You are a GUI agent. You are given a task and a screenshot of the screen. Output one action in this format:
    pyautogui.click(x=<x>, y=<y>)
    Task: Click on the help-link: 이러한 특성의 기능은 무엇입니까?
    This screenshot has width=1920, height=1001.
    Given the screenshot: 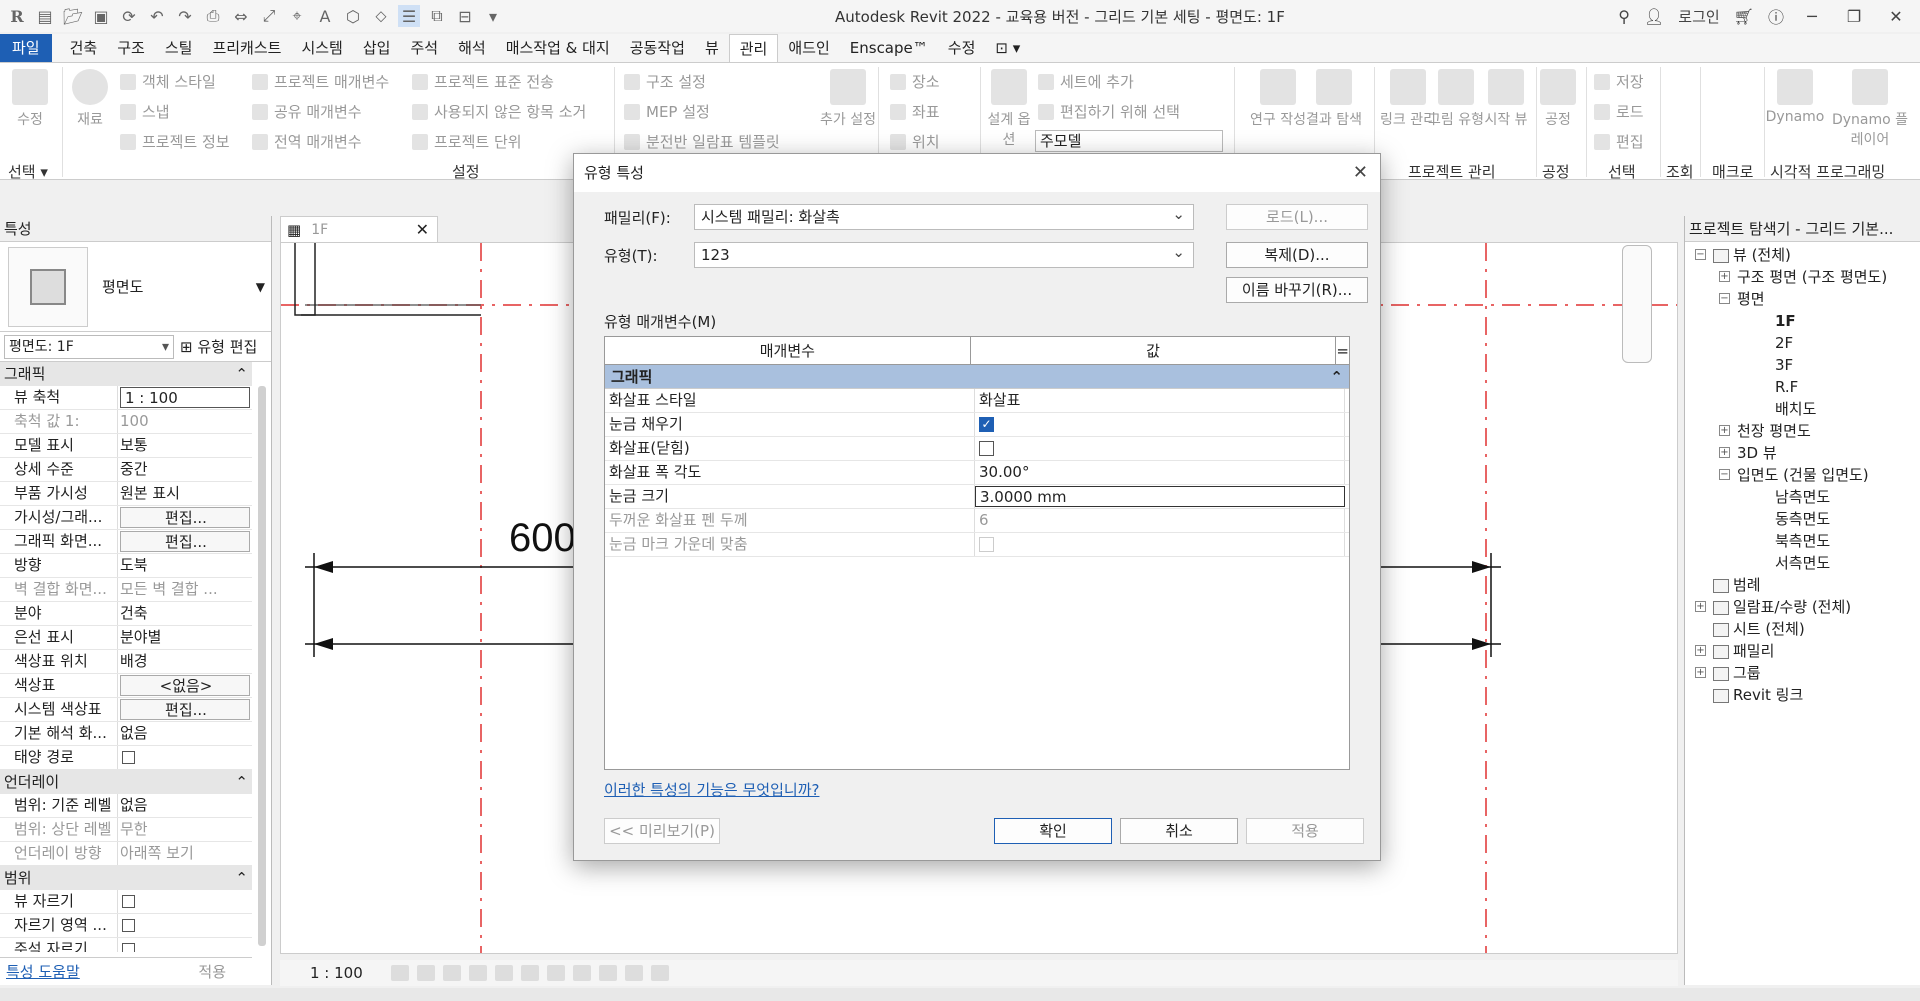 What is the action you would take?
    pyautogui.click(x=711, y=789)
    